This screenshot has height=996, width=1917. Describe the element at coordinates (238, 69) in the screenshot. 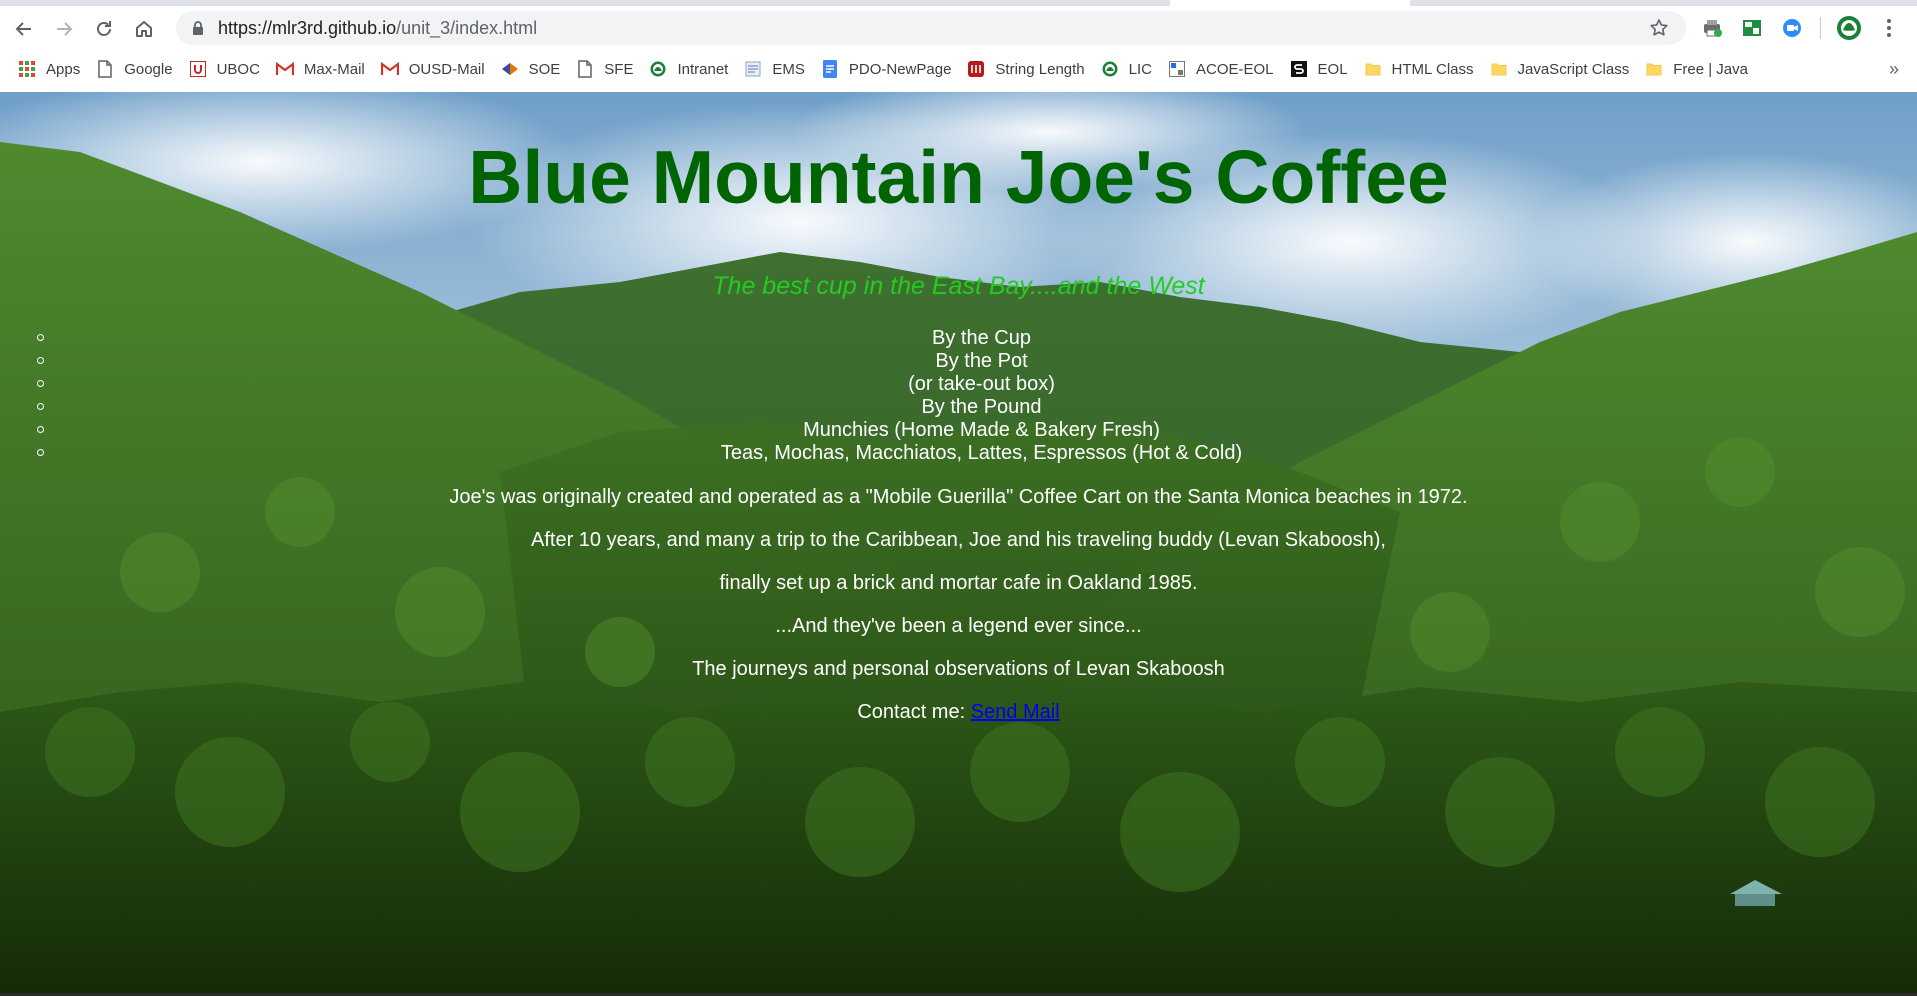

I see `bookmark-label: UBOC` at that location.